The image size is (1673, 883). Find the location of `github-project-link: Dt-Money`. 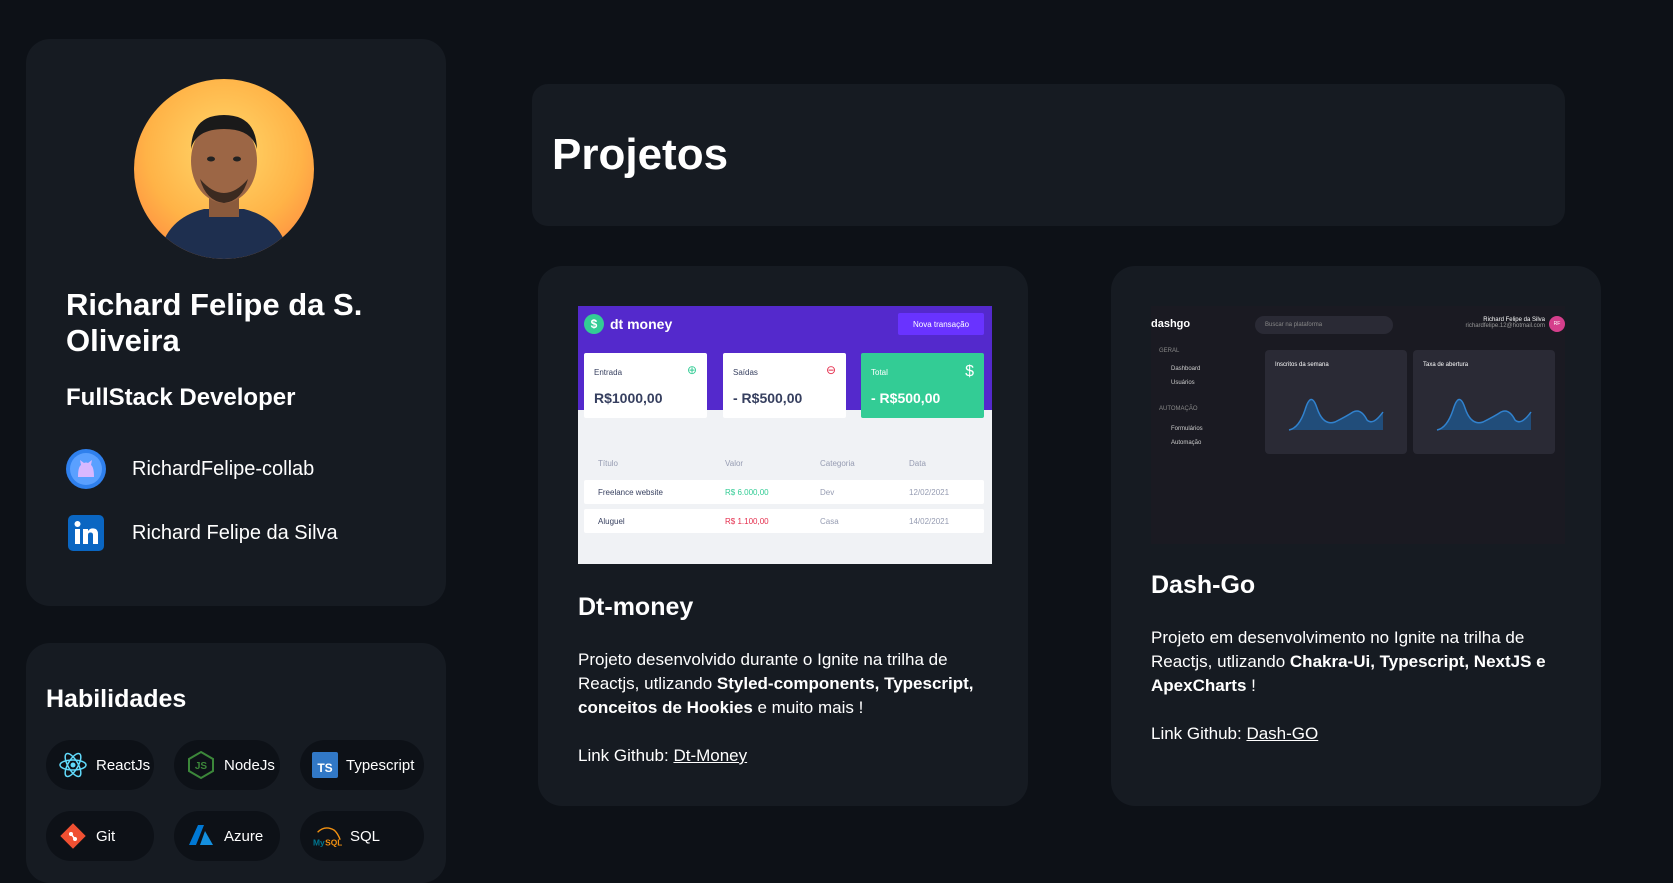

github-project-link: Dt-Money is located at coordinates (710, 755).